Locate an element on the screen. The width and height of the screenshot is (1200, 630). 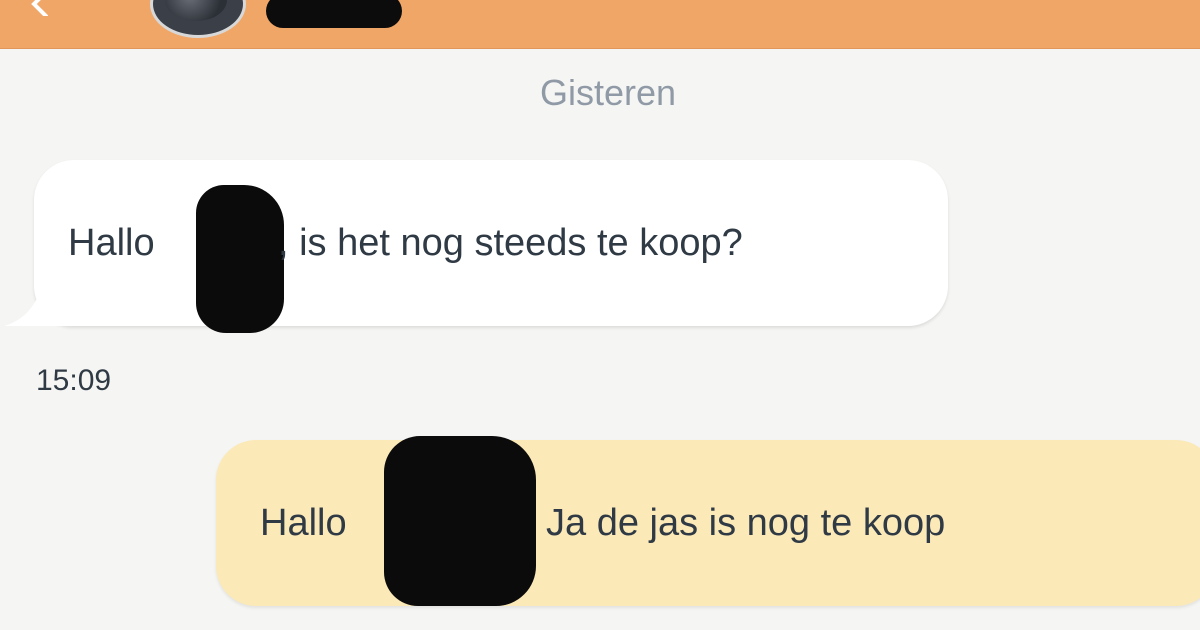
message-timestamp: 15:09 is located at coordinates (74, 380).